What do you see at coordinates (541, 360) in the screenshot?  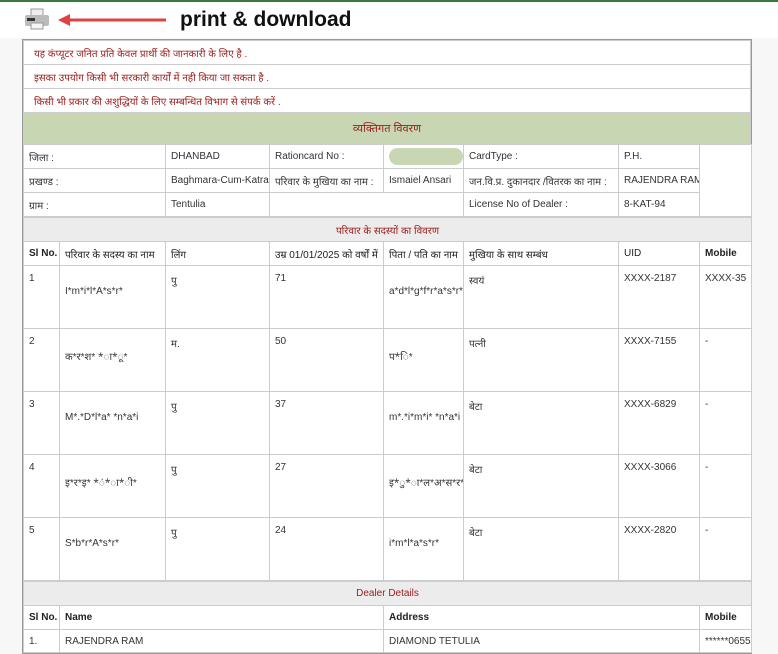 I see `member-cell: पत्नी` at bounding box center [541, 360].